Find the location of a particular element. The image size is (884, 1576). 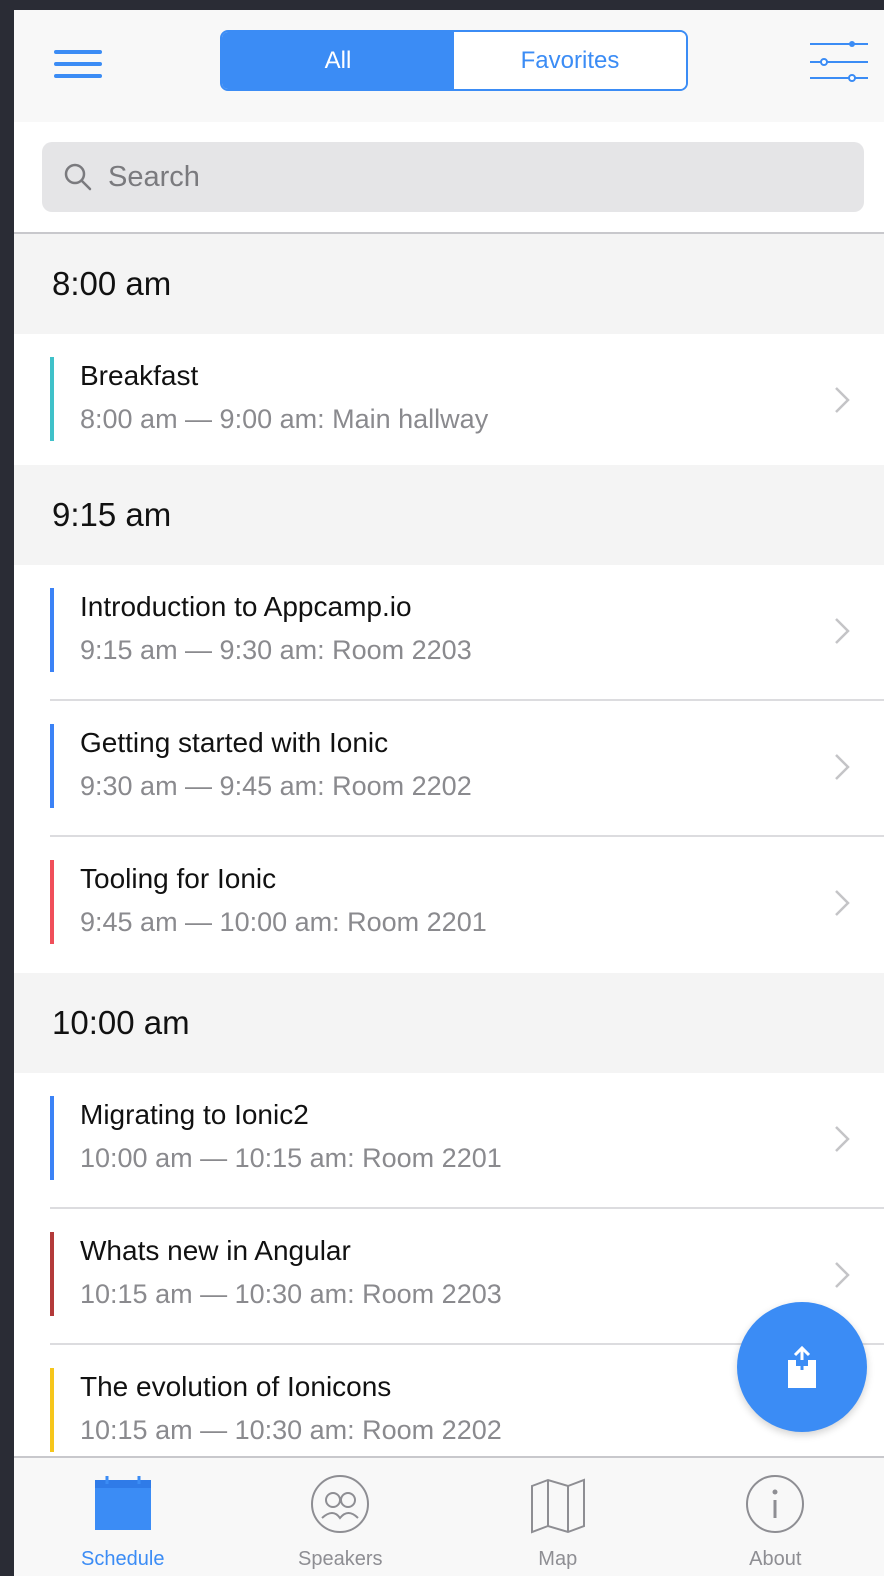

session-title: Migrating to Ionic2 is located at coordinates (194, 1114).